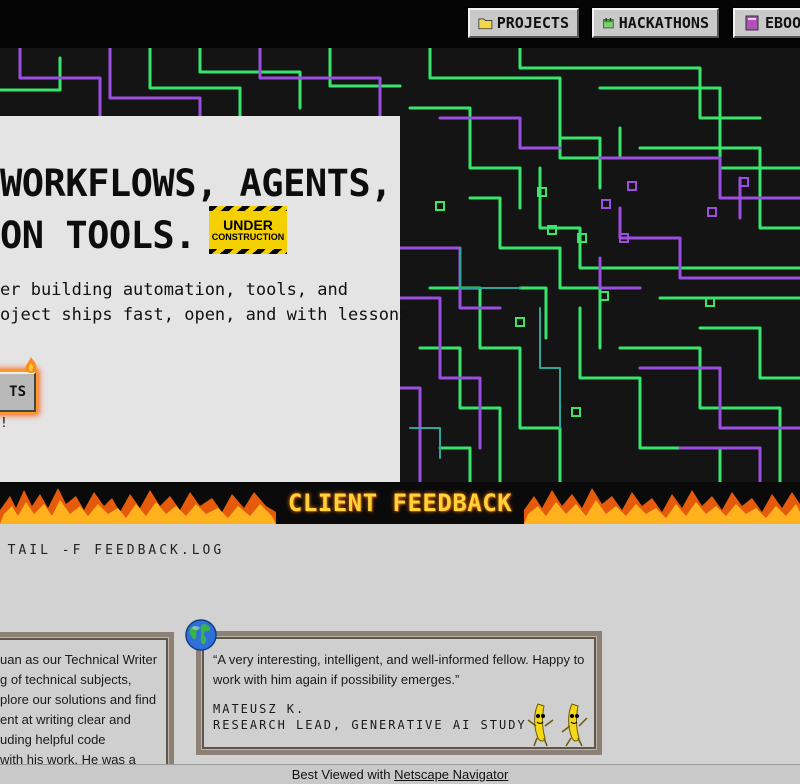  I want to click on footer-prefix: Best Viewed with, so click(341, 774).